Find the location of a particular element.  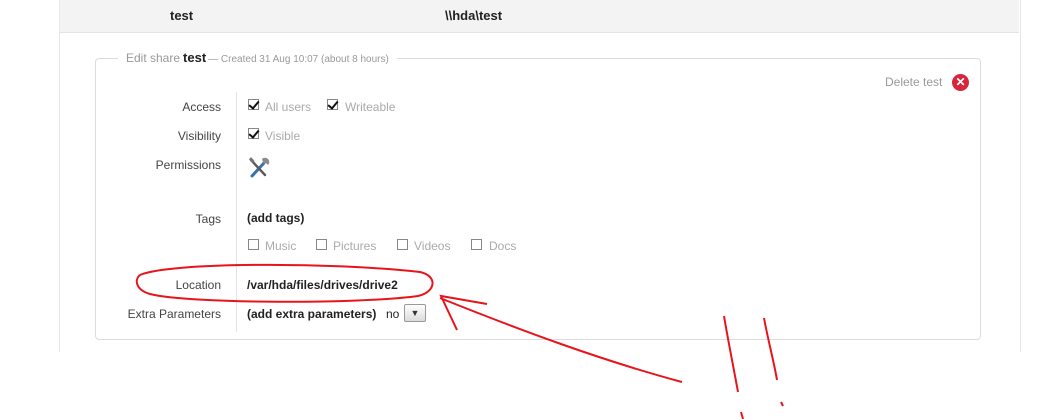

share-row: test \\hda\test is located at coordinates (539, 16).